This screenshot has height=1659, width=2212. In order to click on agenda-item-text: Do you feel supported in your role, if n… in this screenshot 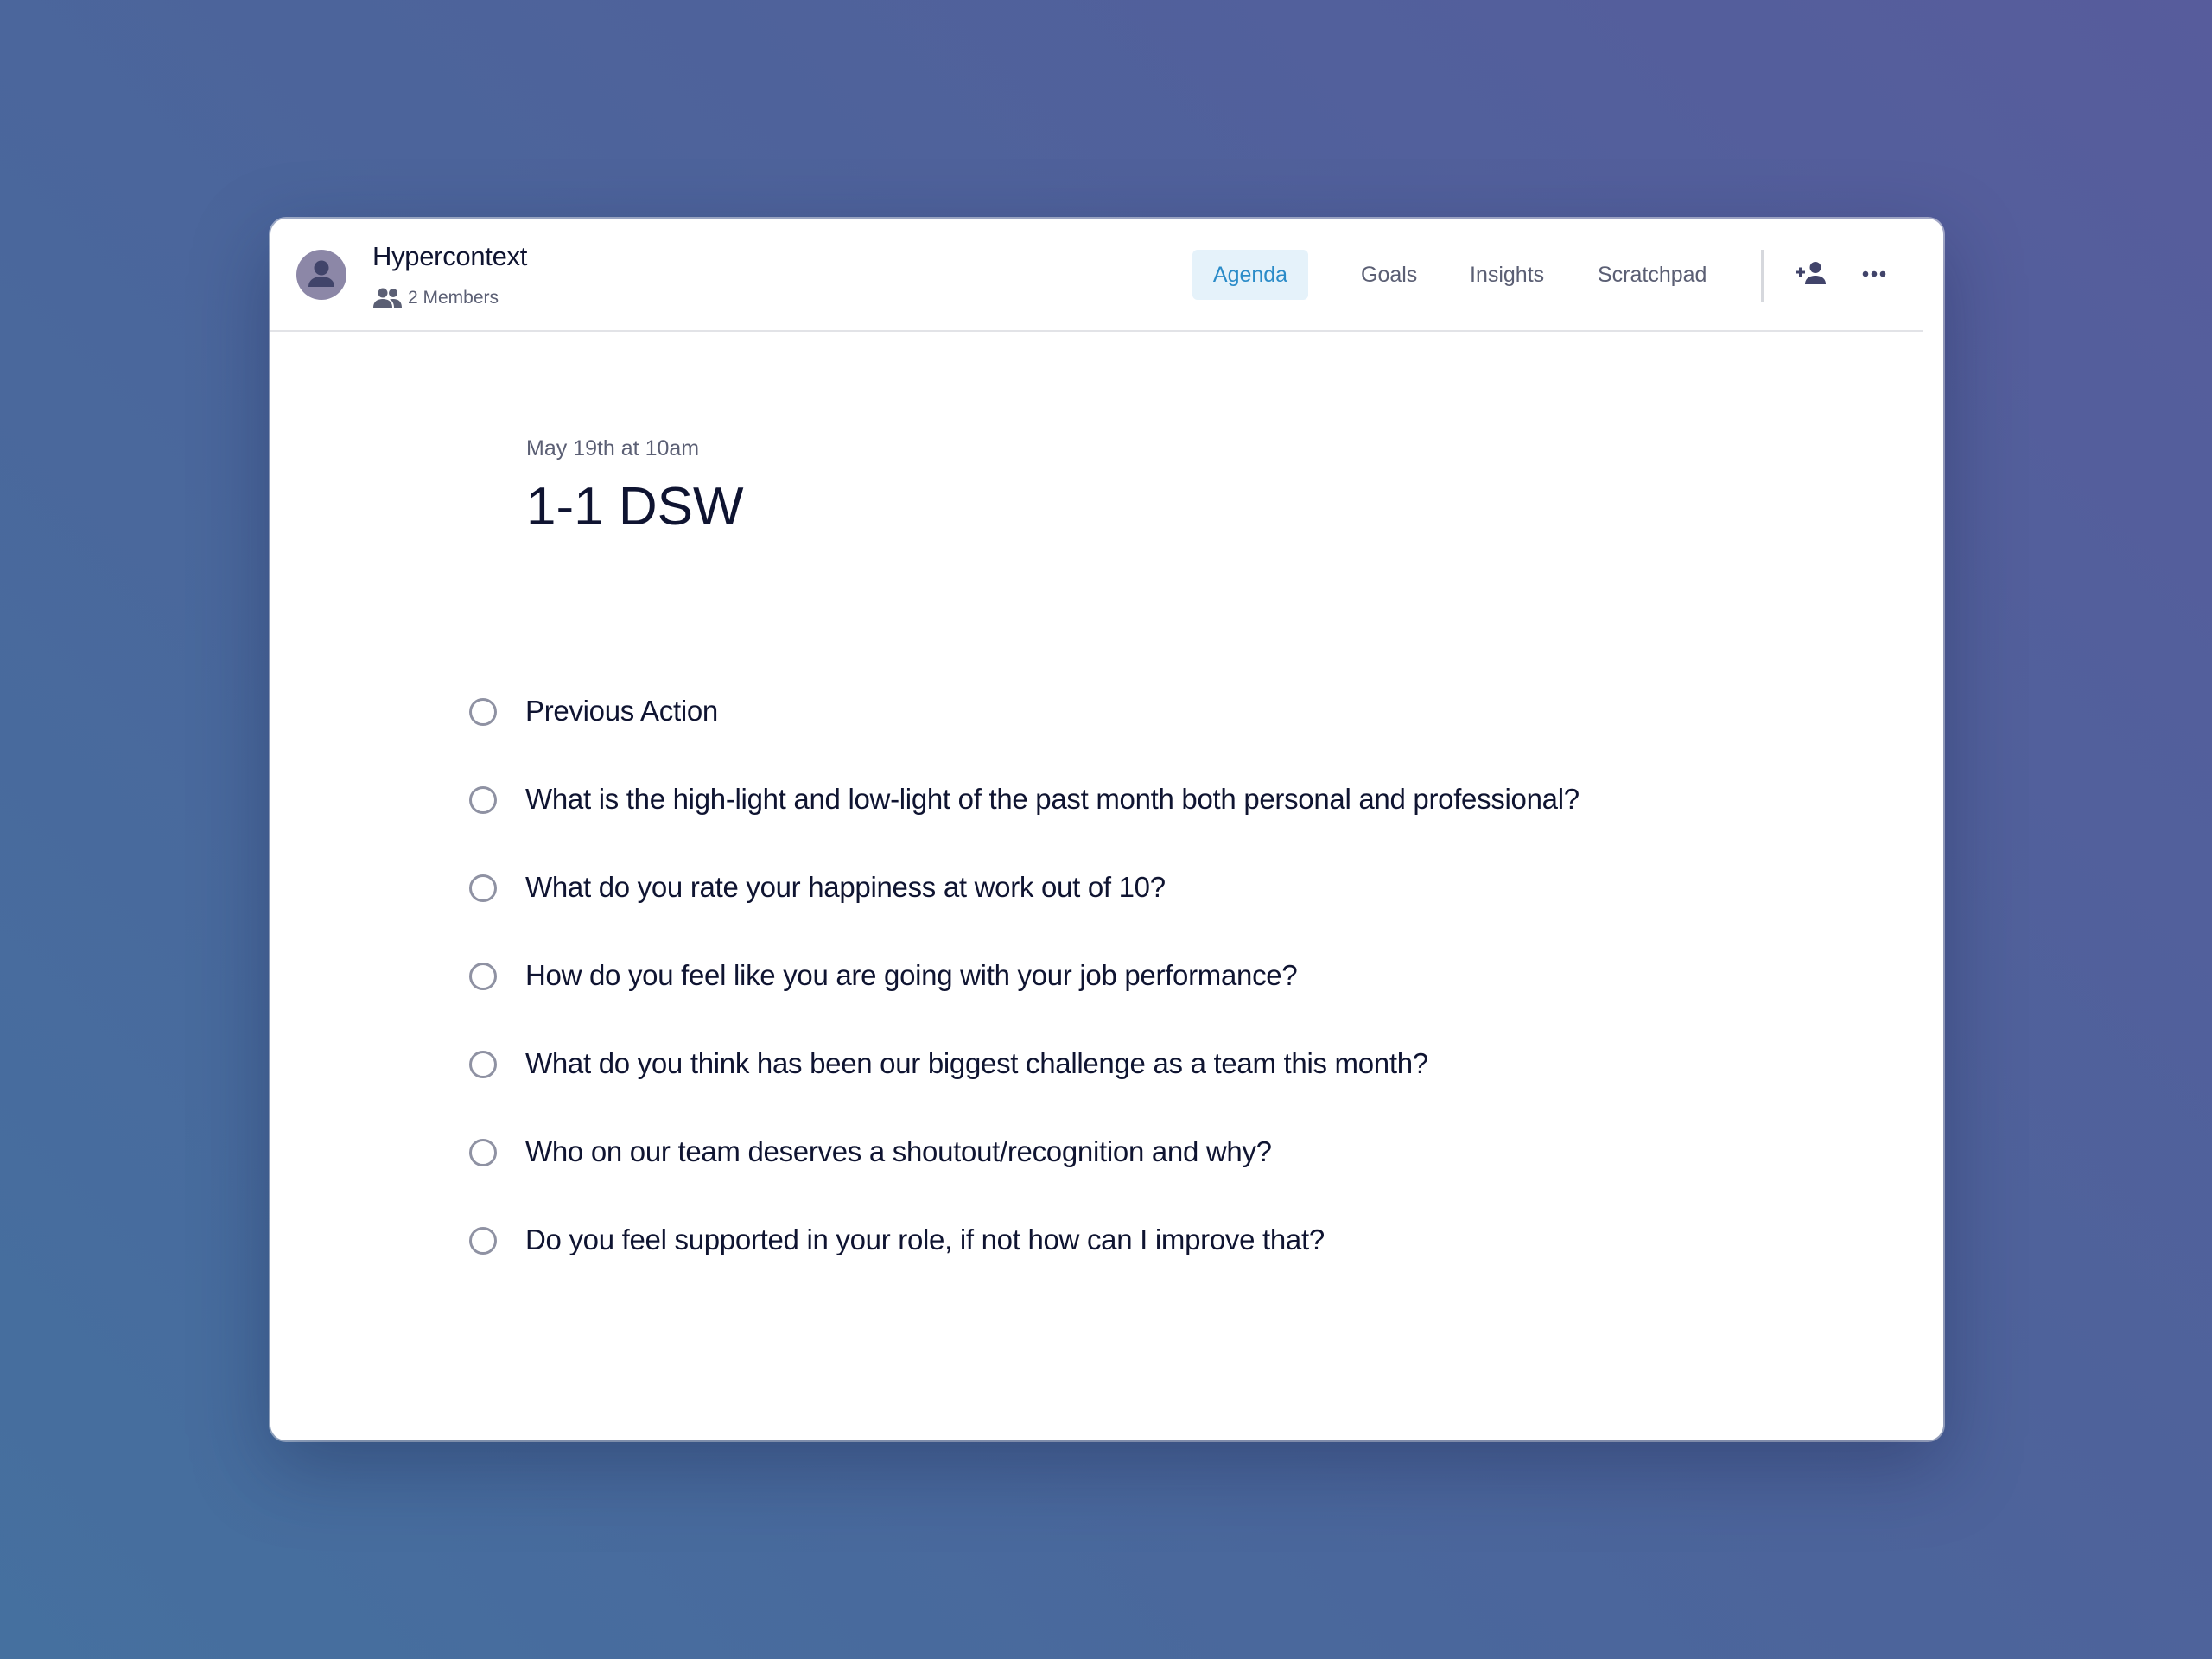, I will do `click(925, 1240)`.